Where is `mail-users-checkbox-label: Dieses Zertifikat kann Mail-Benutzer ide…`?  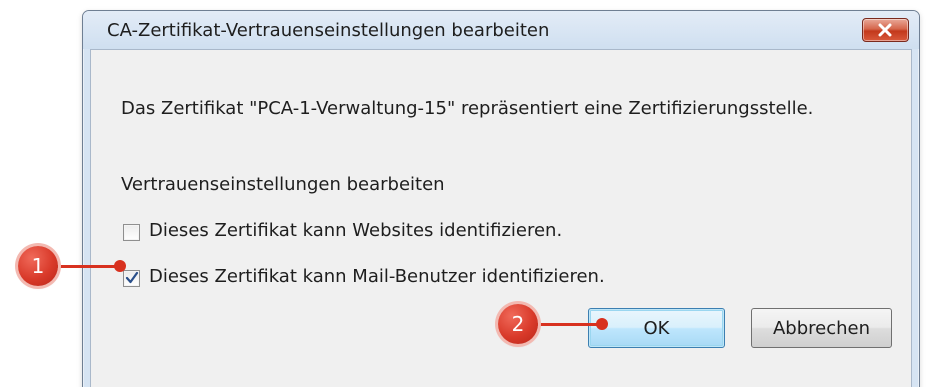 mail-users-checkbox-label: Dieses Zertifikat kann Mail-Benutzer ide… is located at coordinates (377, 276).